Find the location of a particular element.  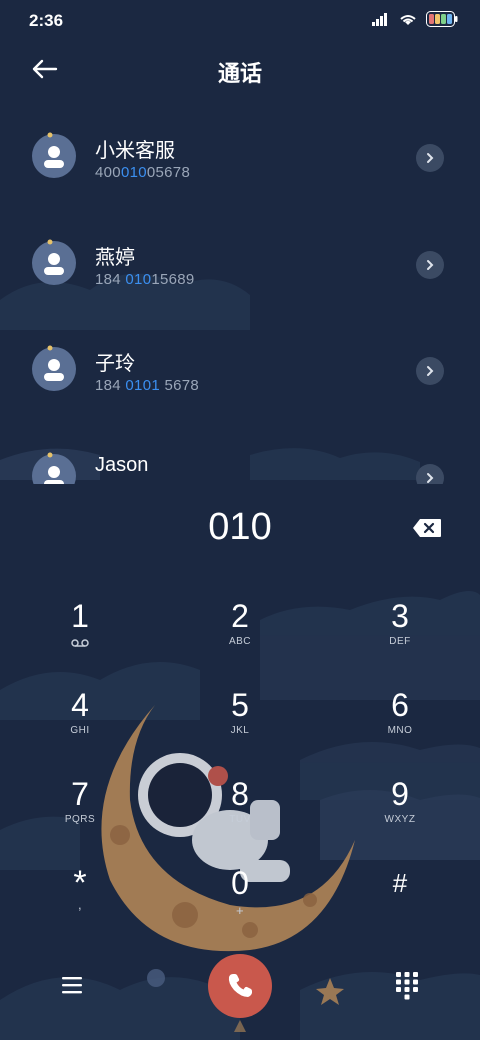

key-7: 7 PQRS is located at coordinates (80, 814).